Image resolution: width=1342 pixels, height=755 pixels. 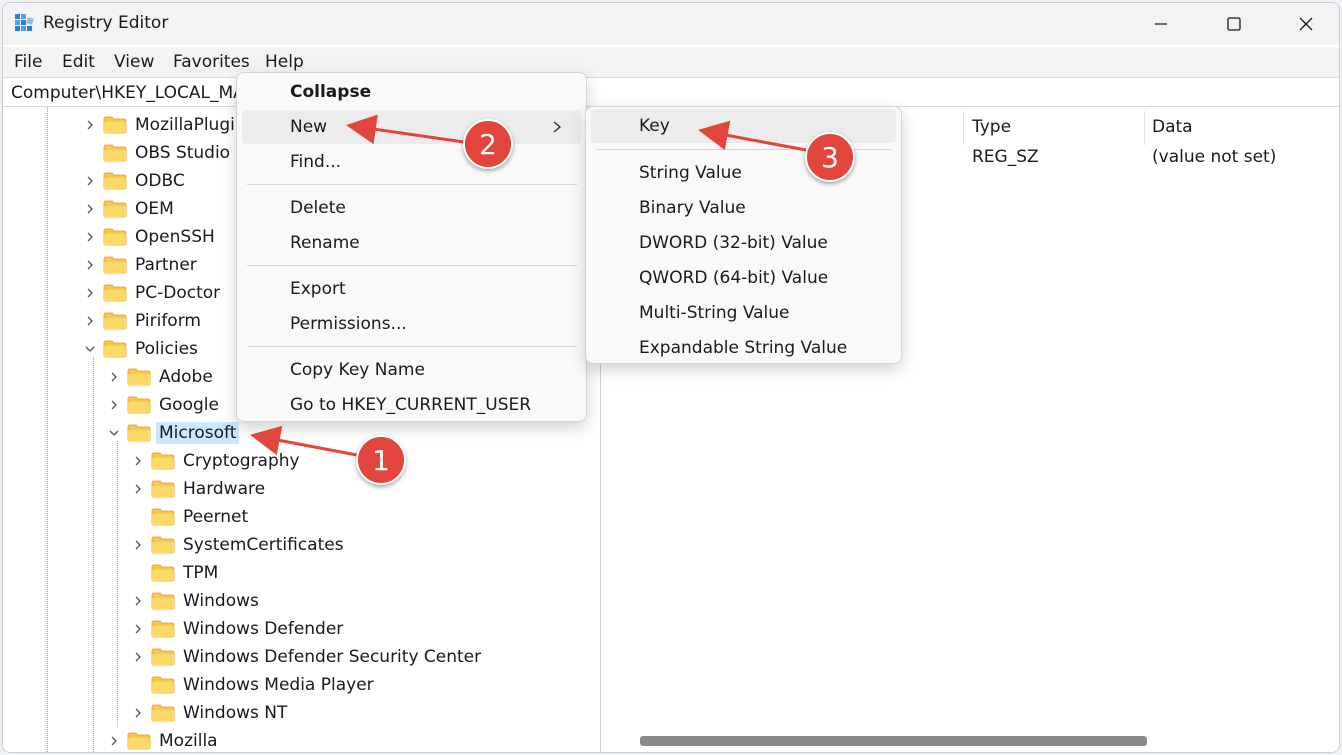 I want to click on tree-item: Windows, so click(x=196, y=601).